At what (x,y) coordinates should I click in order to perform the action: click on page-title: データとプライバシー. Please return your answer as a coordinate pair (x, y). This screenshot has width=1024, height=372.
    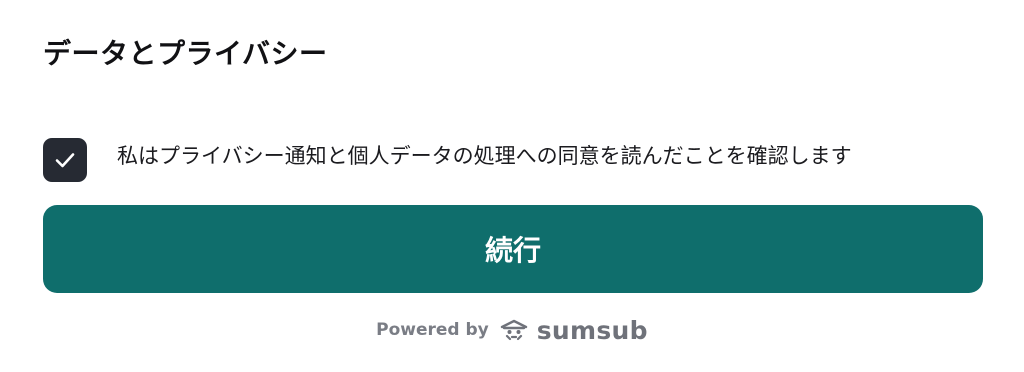
    Looking at the image, I should click on (185, 53).